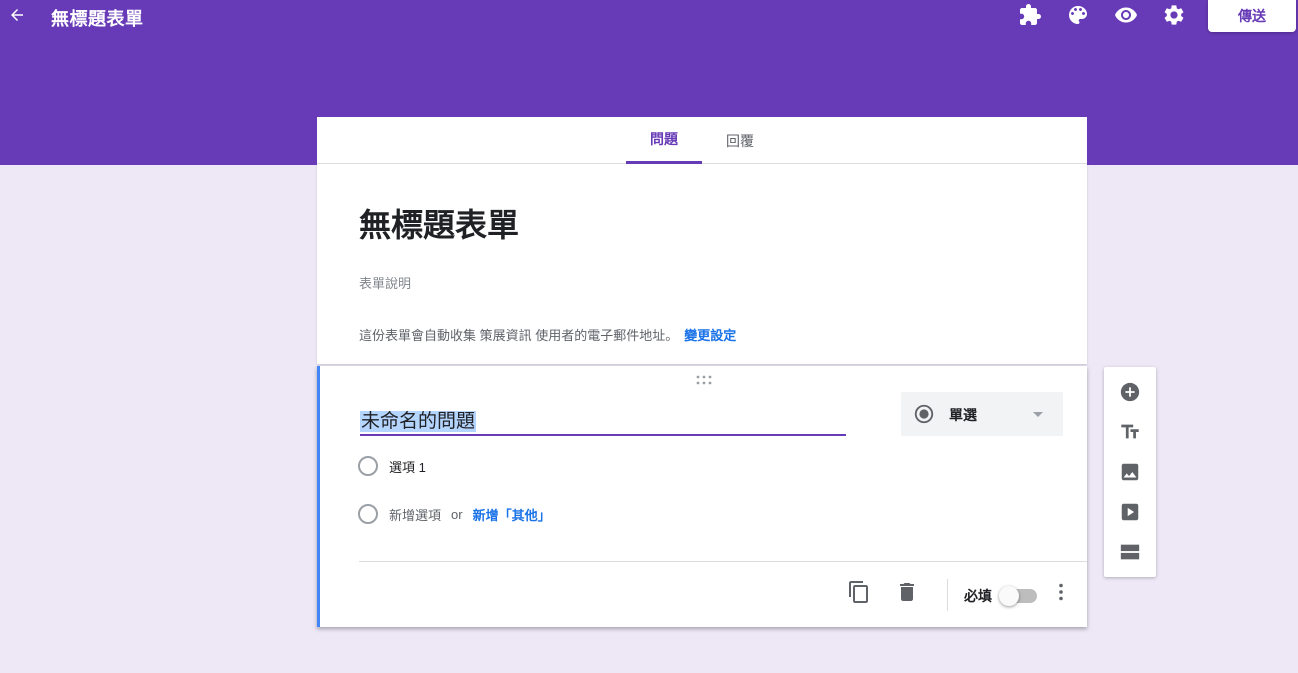 The width and height of the screenshot is (1298, 673). I want to click on toggle-knob, so click(1009, 596).